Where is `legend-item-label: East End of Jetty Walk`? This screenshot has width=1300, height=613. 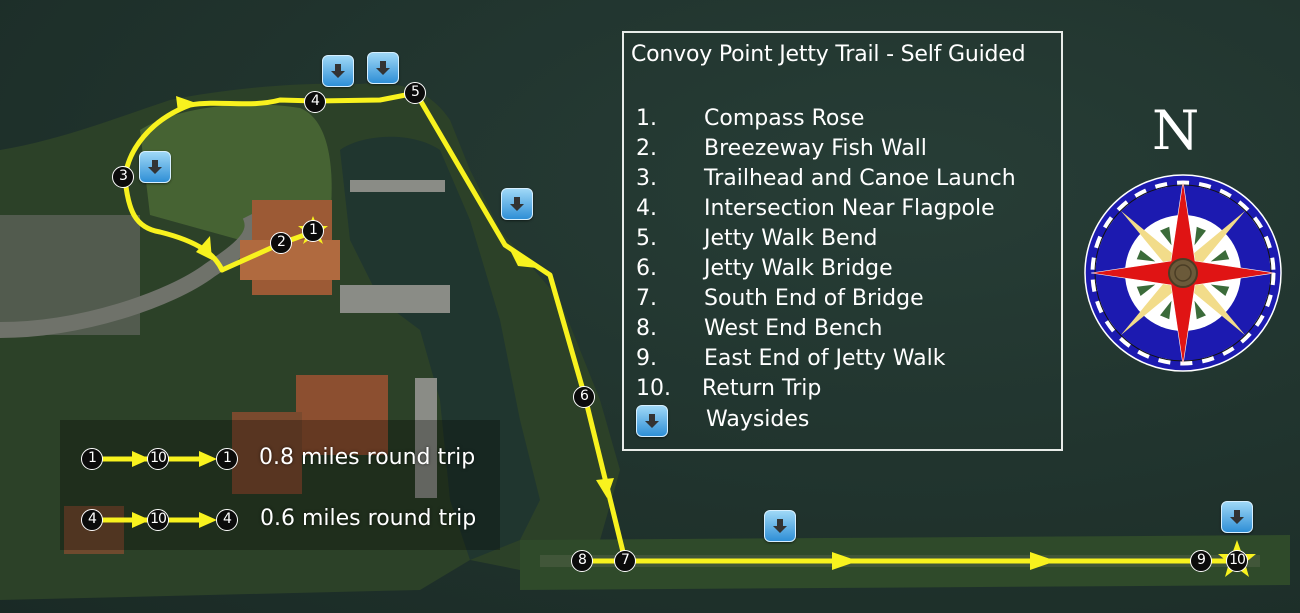 legend-item-label: East End of Jetty Walk is located at coordinates (825, 358).